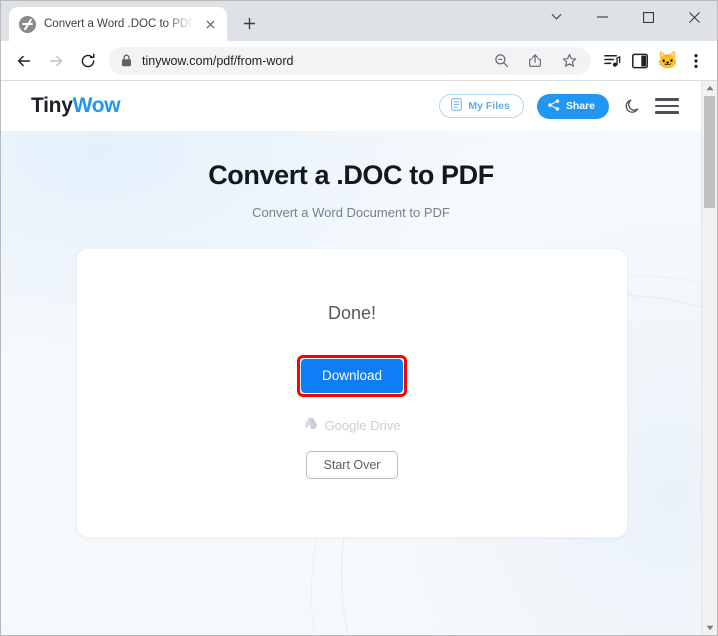  I want to click on lock-icon, so click(126, 60).